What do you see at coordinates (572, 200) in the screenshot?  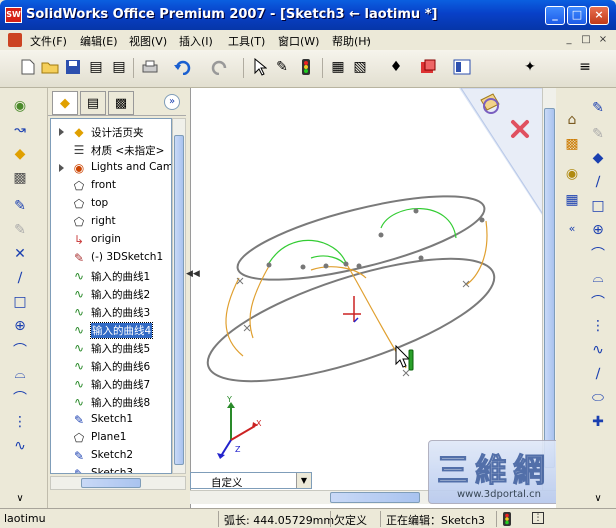 I see `custom-props-icon: ▦` at bounding box center [572, 200].